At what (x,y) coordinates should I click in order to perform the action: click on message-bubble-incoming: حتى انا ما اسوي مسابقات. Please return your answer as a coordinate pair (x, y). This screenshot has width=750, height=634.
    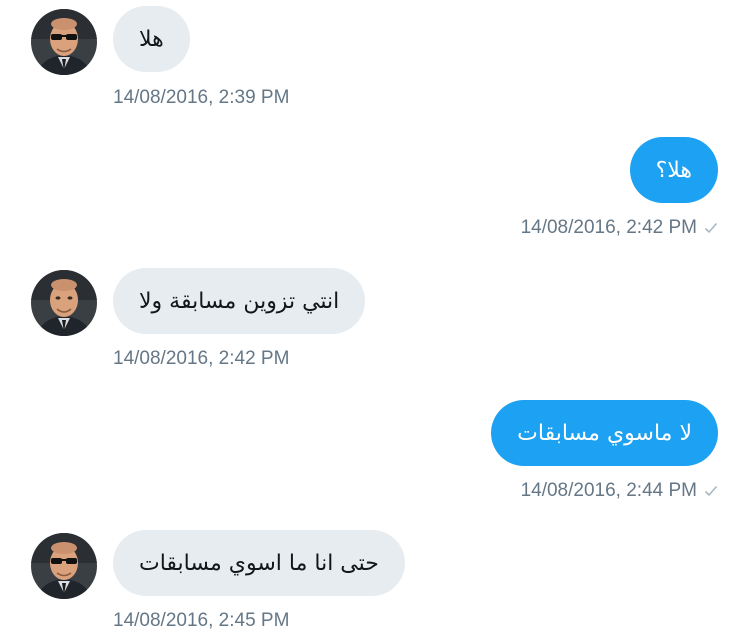
    Looking at the image, I should click on (259, 563).